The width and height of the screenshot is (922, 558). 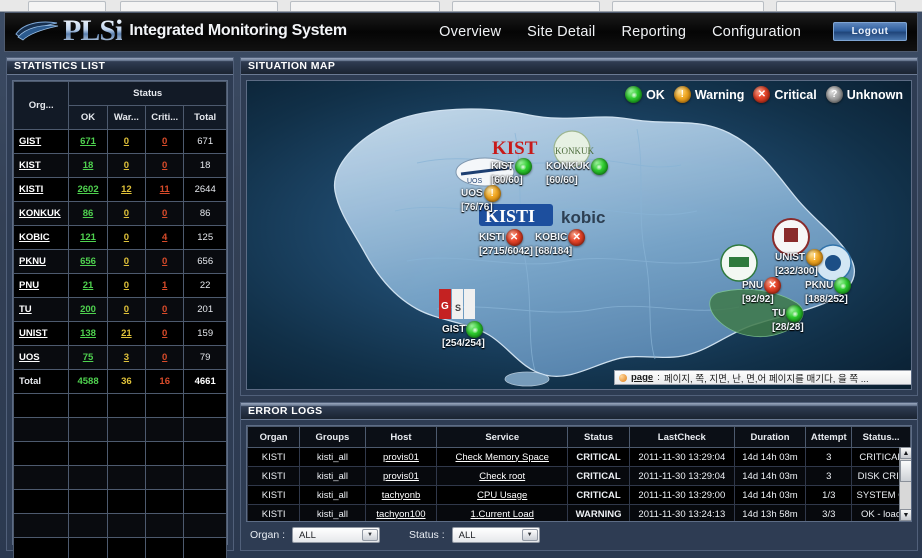 I want to click on map-site-kisti: KISTI ✕ [2715/6042], so click(x=506, y=243).